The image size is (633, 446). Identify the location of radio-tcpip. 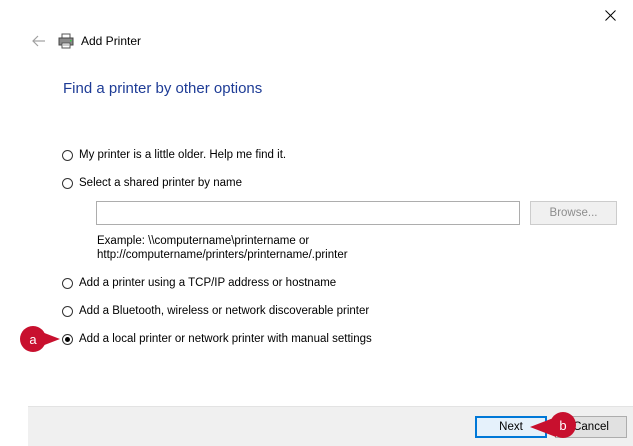
(67, 283).